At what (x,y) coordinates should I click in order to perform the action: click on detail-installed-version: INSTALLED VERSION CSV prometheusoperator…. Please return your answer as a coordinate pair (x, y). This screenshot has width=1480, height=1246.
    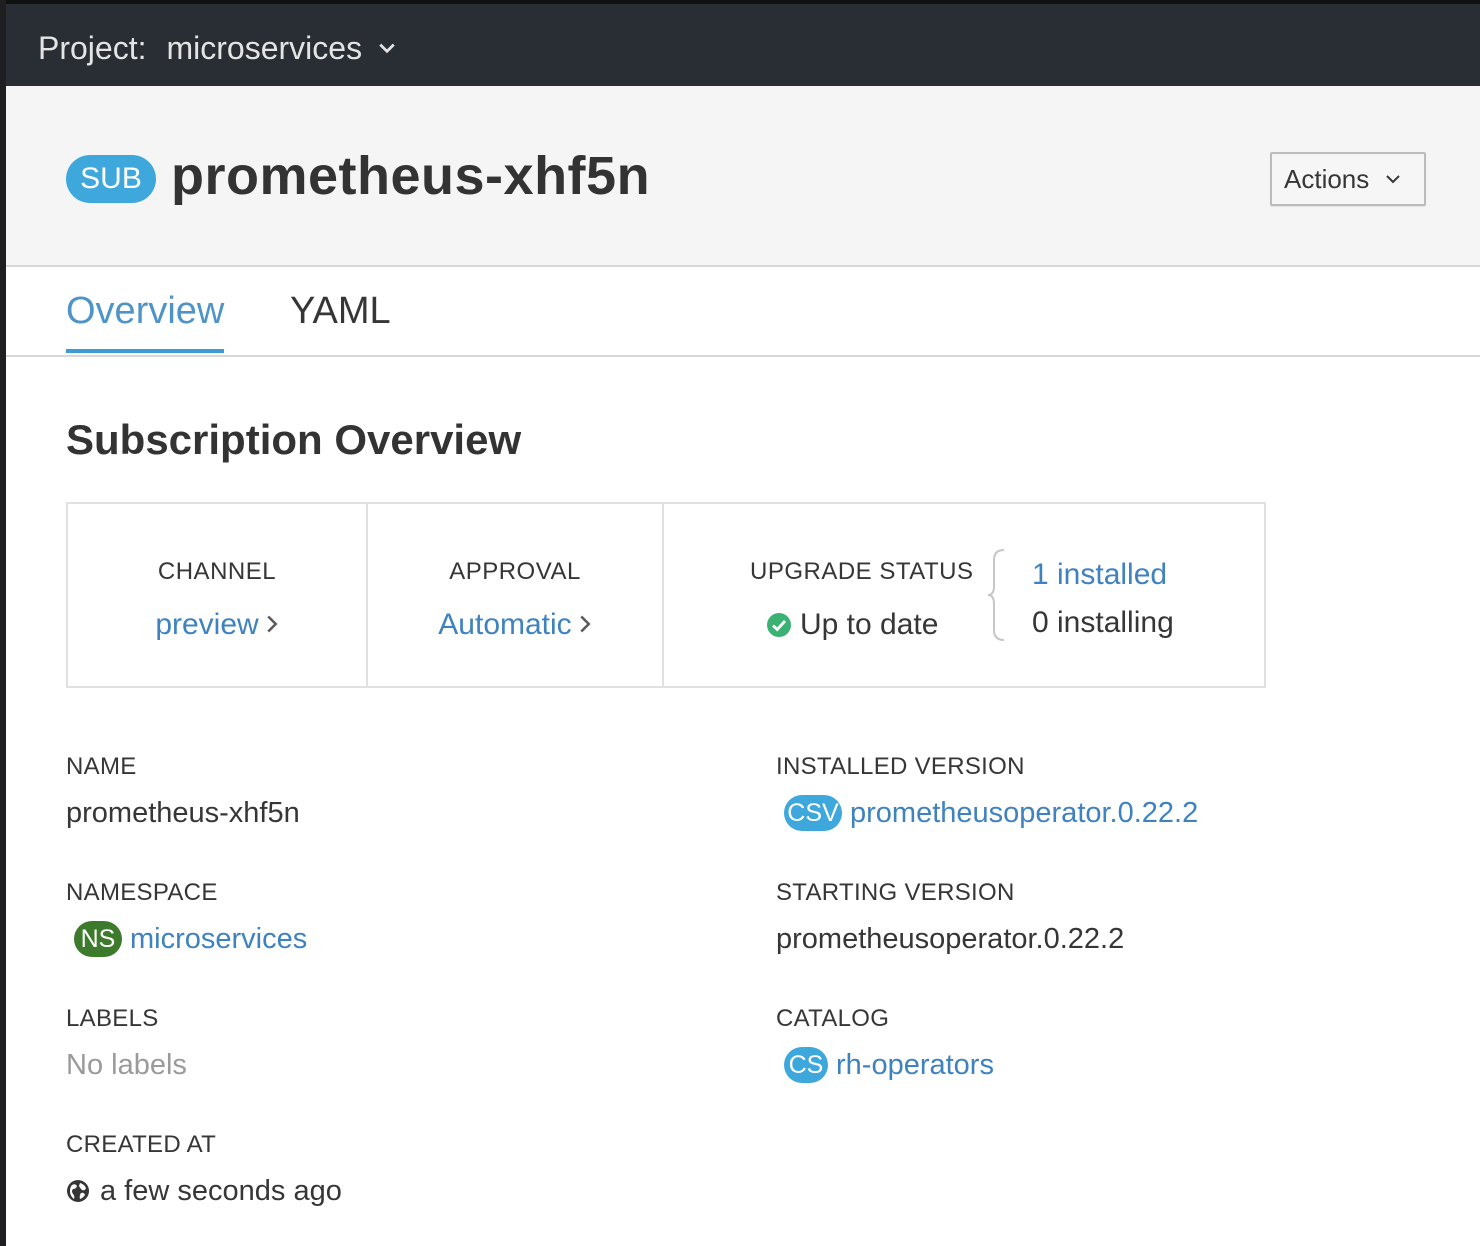
    Looking at the image, I should click on (987, 792).